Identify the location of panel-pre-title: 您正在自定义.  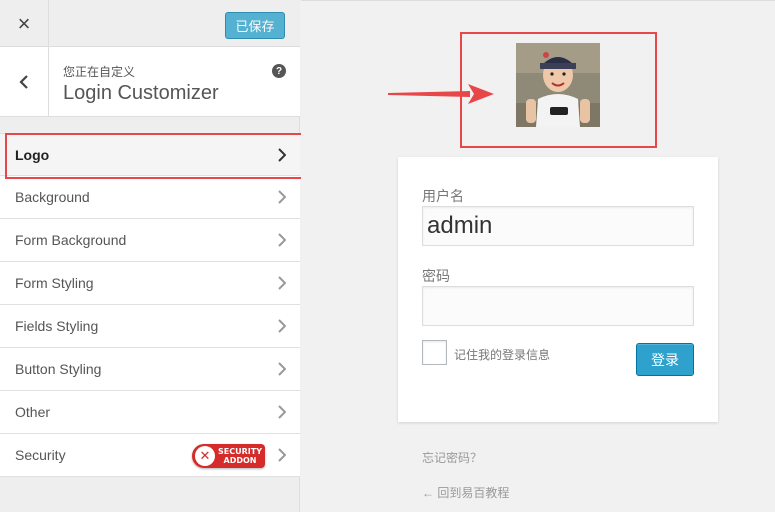
(99, 72).